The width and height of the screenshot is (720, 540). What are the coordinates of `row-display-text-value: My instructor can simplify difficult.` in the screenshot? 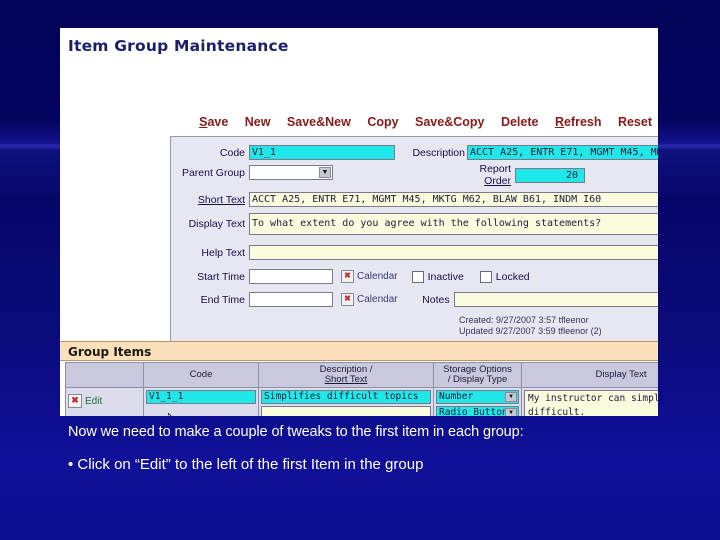 It's located at (593, 404).